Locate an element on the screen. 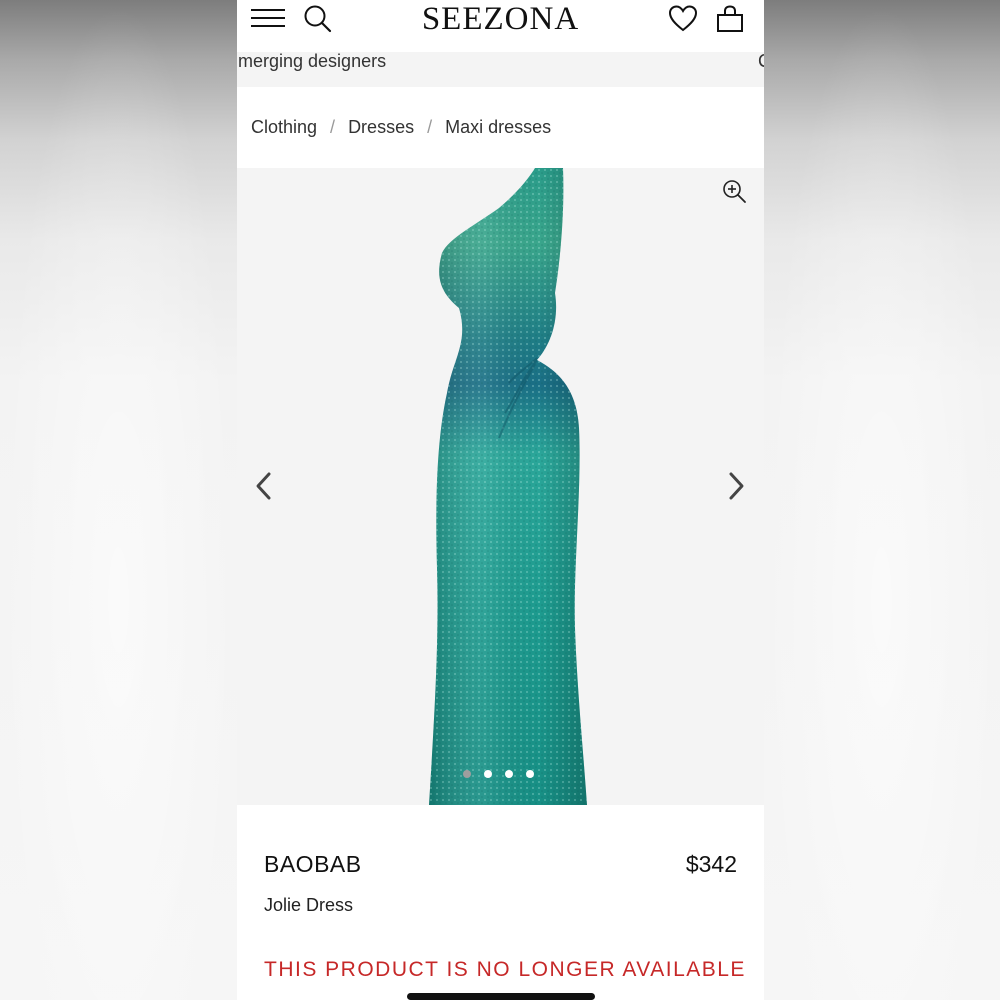 The height and width of the screenshot is (1000, 1000). home-indicator is located at coordinates (501, 996).